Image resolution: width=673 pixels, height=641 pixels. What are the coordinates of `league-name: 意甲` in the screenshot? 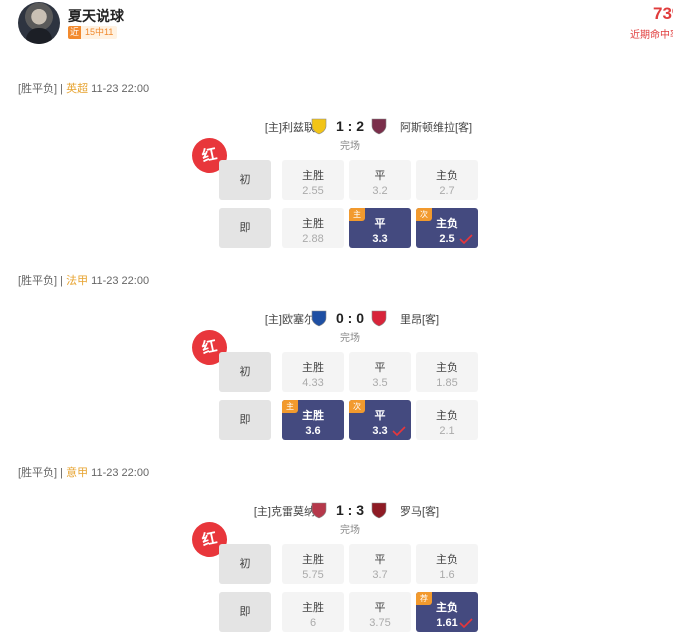 It's located at (77, 473).